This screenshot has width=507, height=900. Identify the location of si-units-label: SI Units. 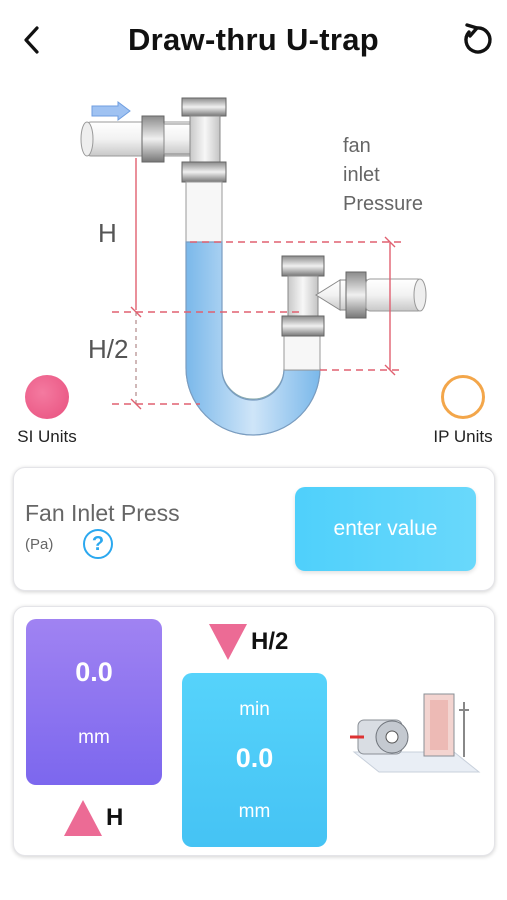
(47, 436).